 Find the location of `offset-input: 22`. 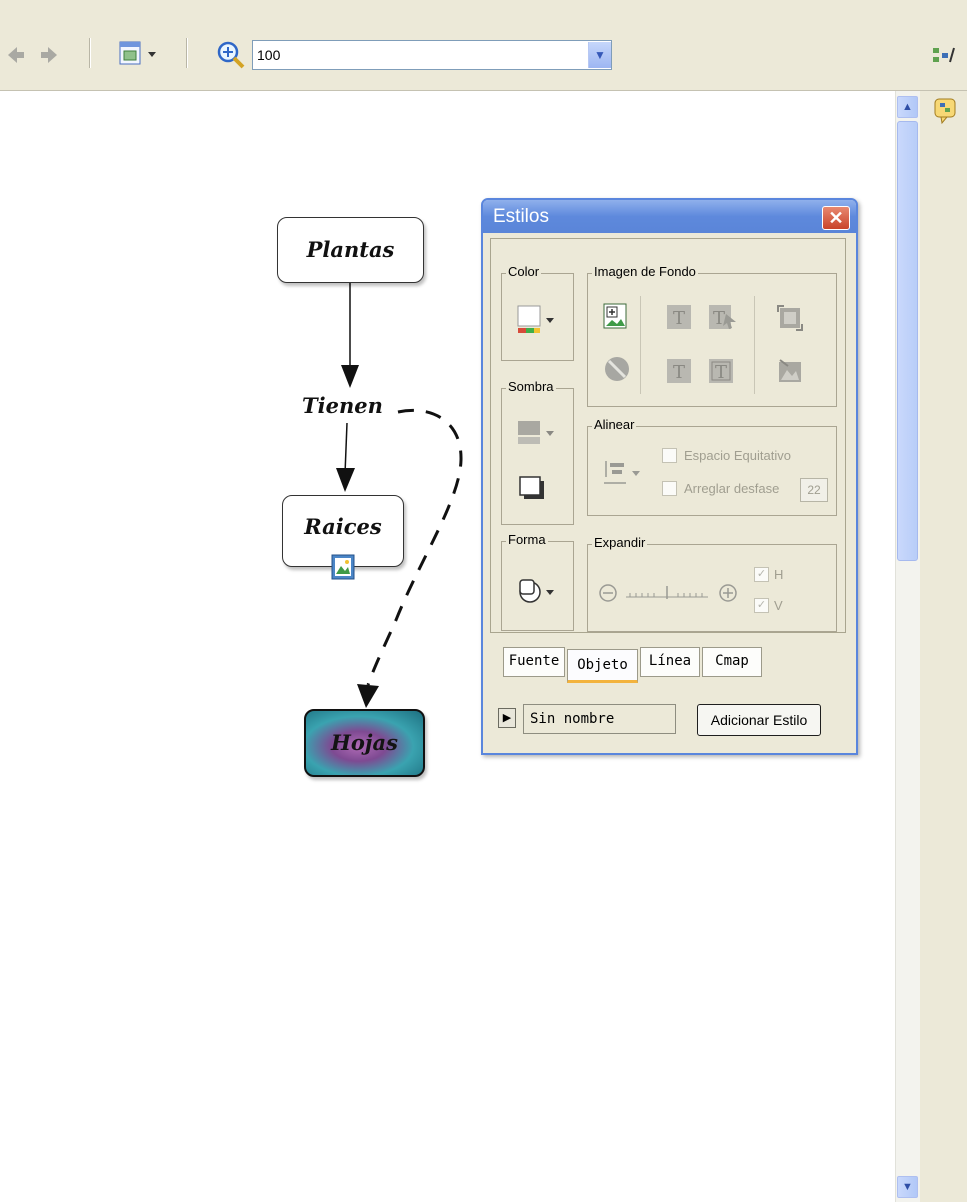

offset-input: 22 is located at coordinates (814, 490).